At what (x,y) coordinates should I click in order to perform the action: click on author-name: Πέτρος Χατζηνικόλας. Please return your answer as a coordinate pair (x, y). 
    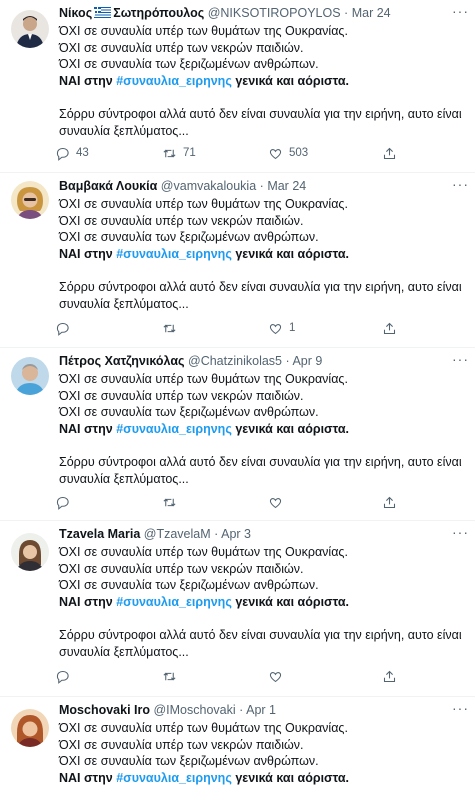
    Looking at the image, I should click on (122, 361).